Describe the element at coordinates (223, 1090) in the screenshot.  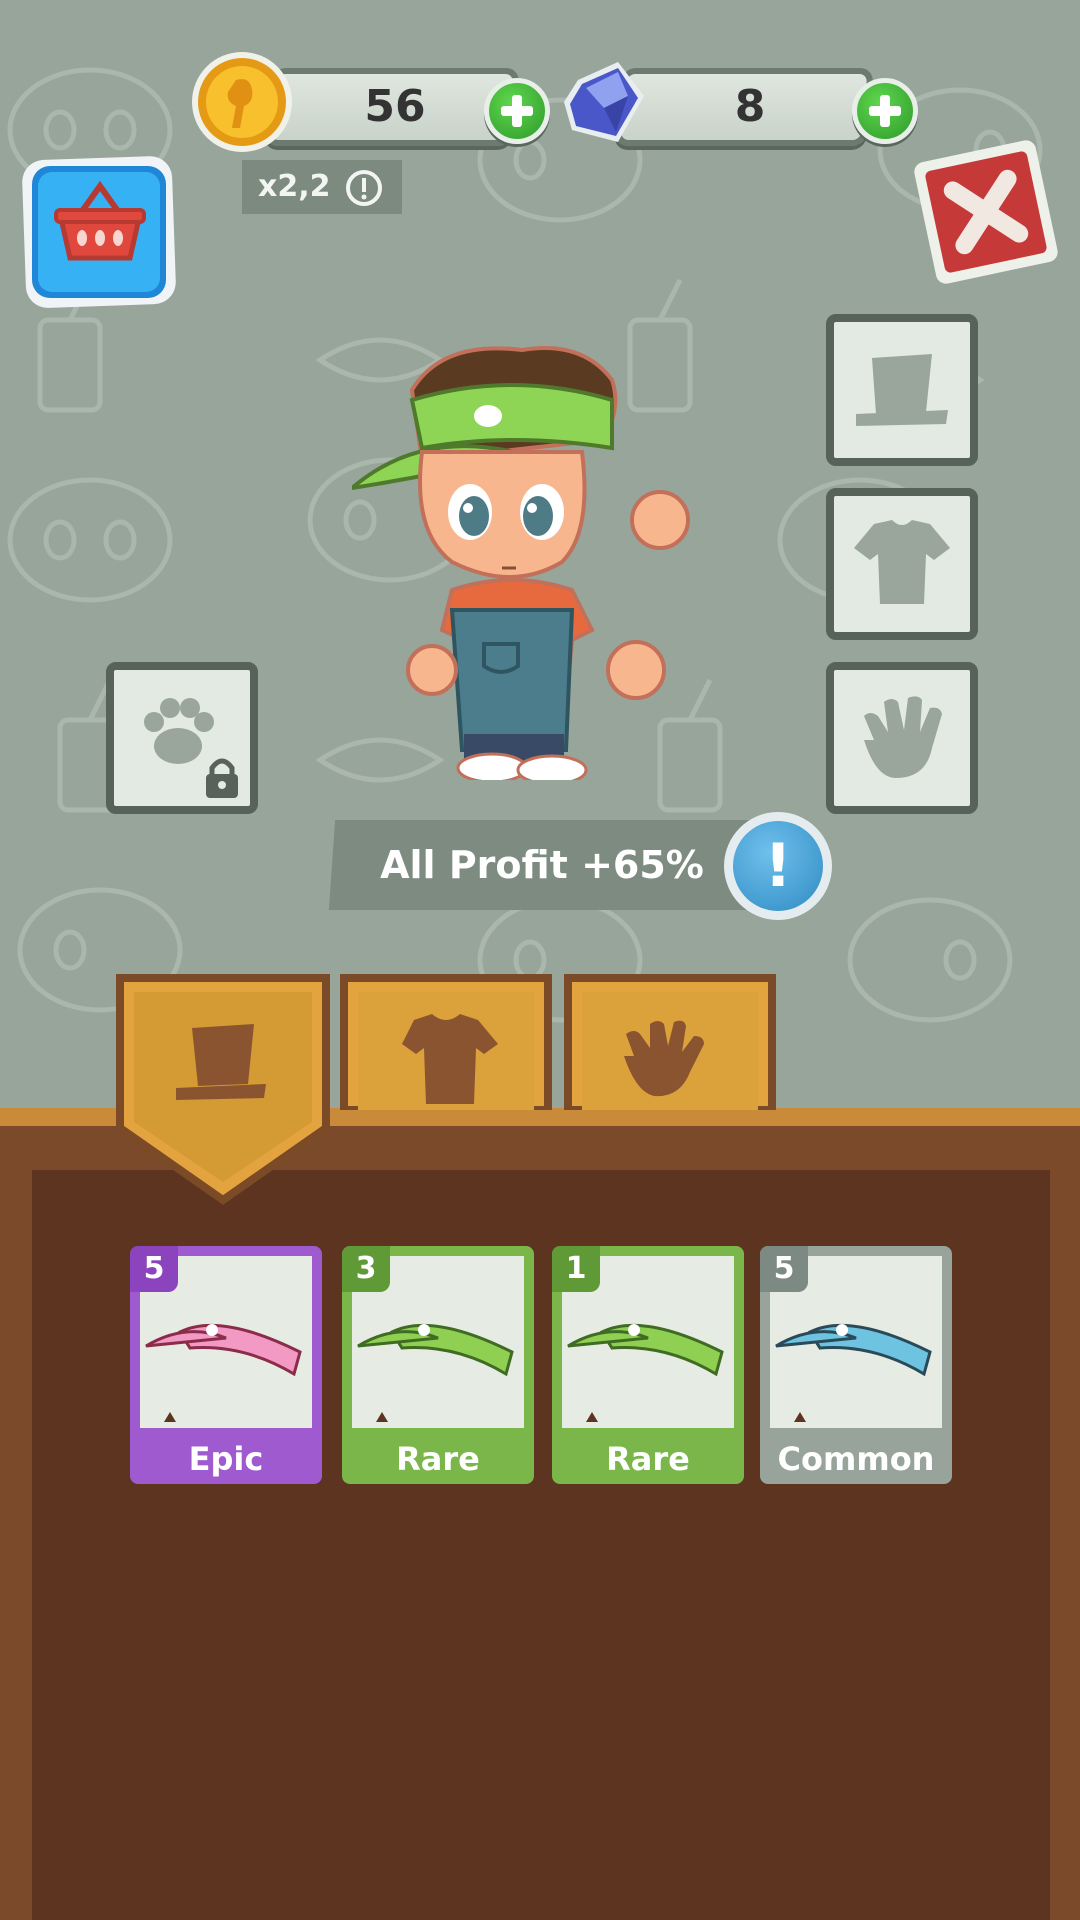
I see `tab-hat` at that location.